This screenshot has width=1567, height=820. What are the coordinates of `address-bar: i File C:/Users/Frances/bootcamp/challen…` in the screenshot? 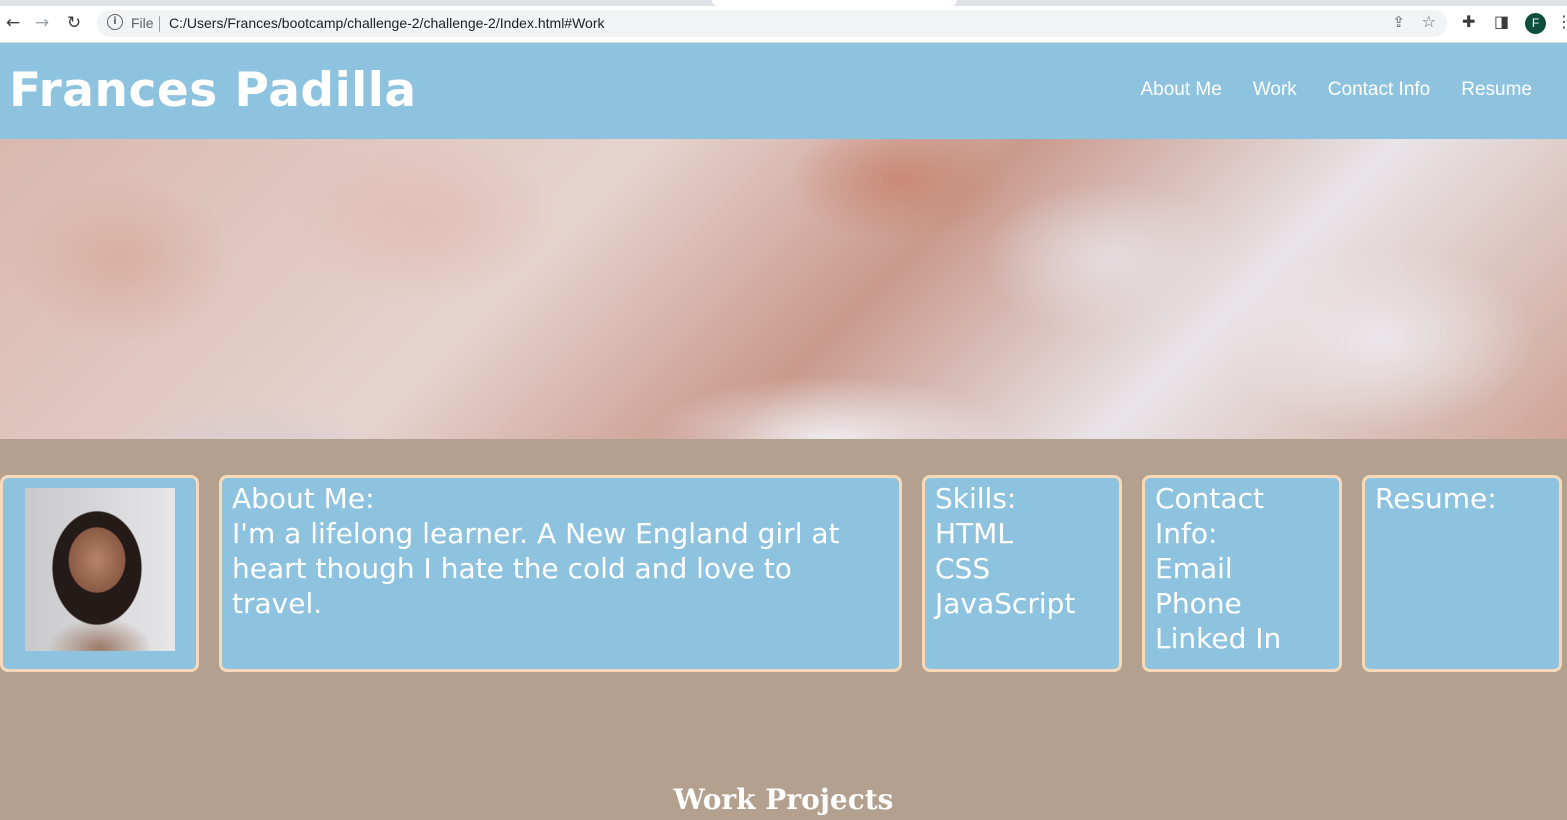 It's located at (772, 23).